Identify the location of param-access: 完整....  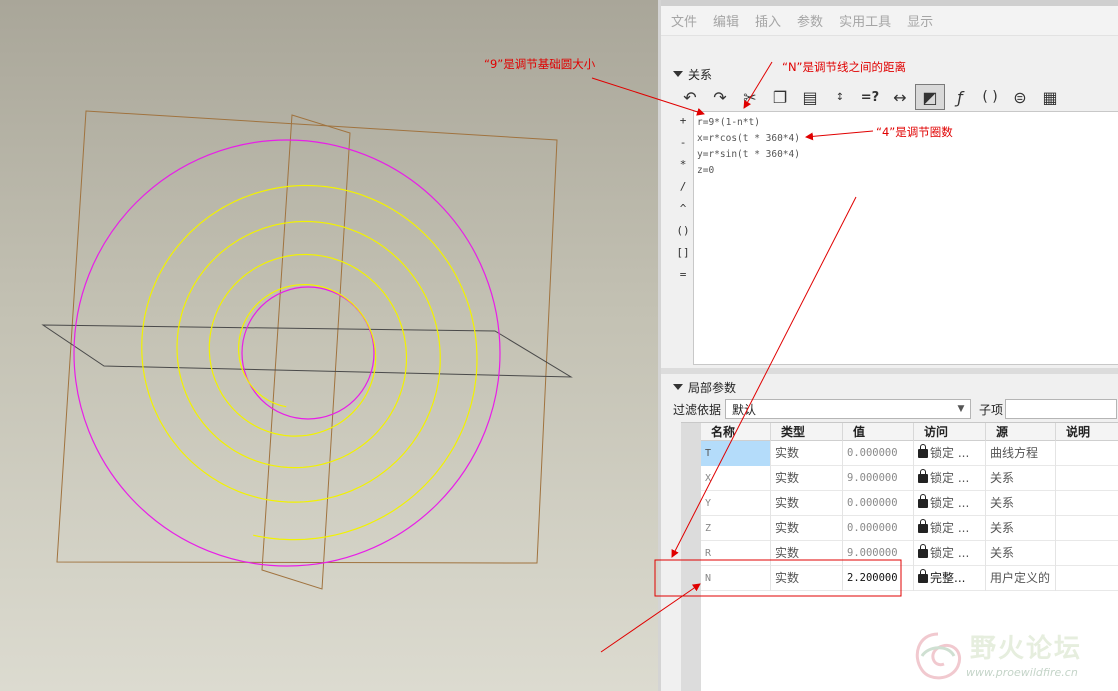
(950, 578).